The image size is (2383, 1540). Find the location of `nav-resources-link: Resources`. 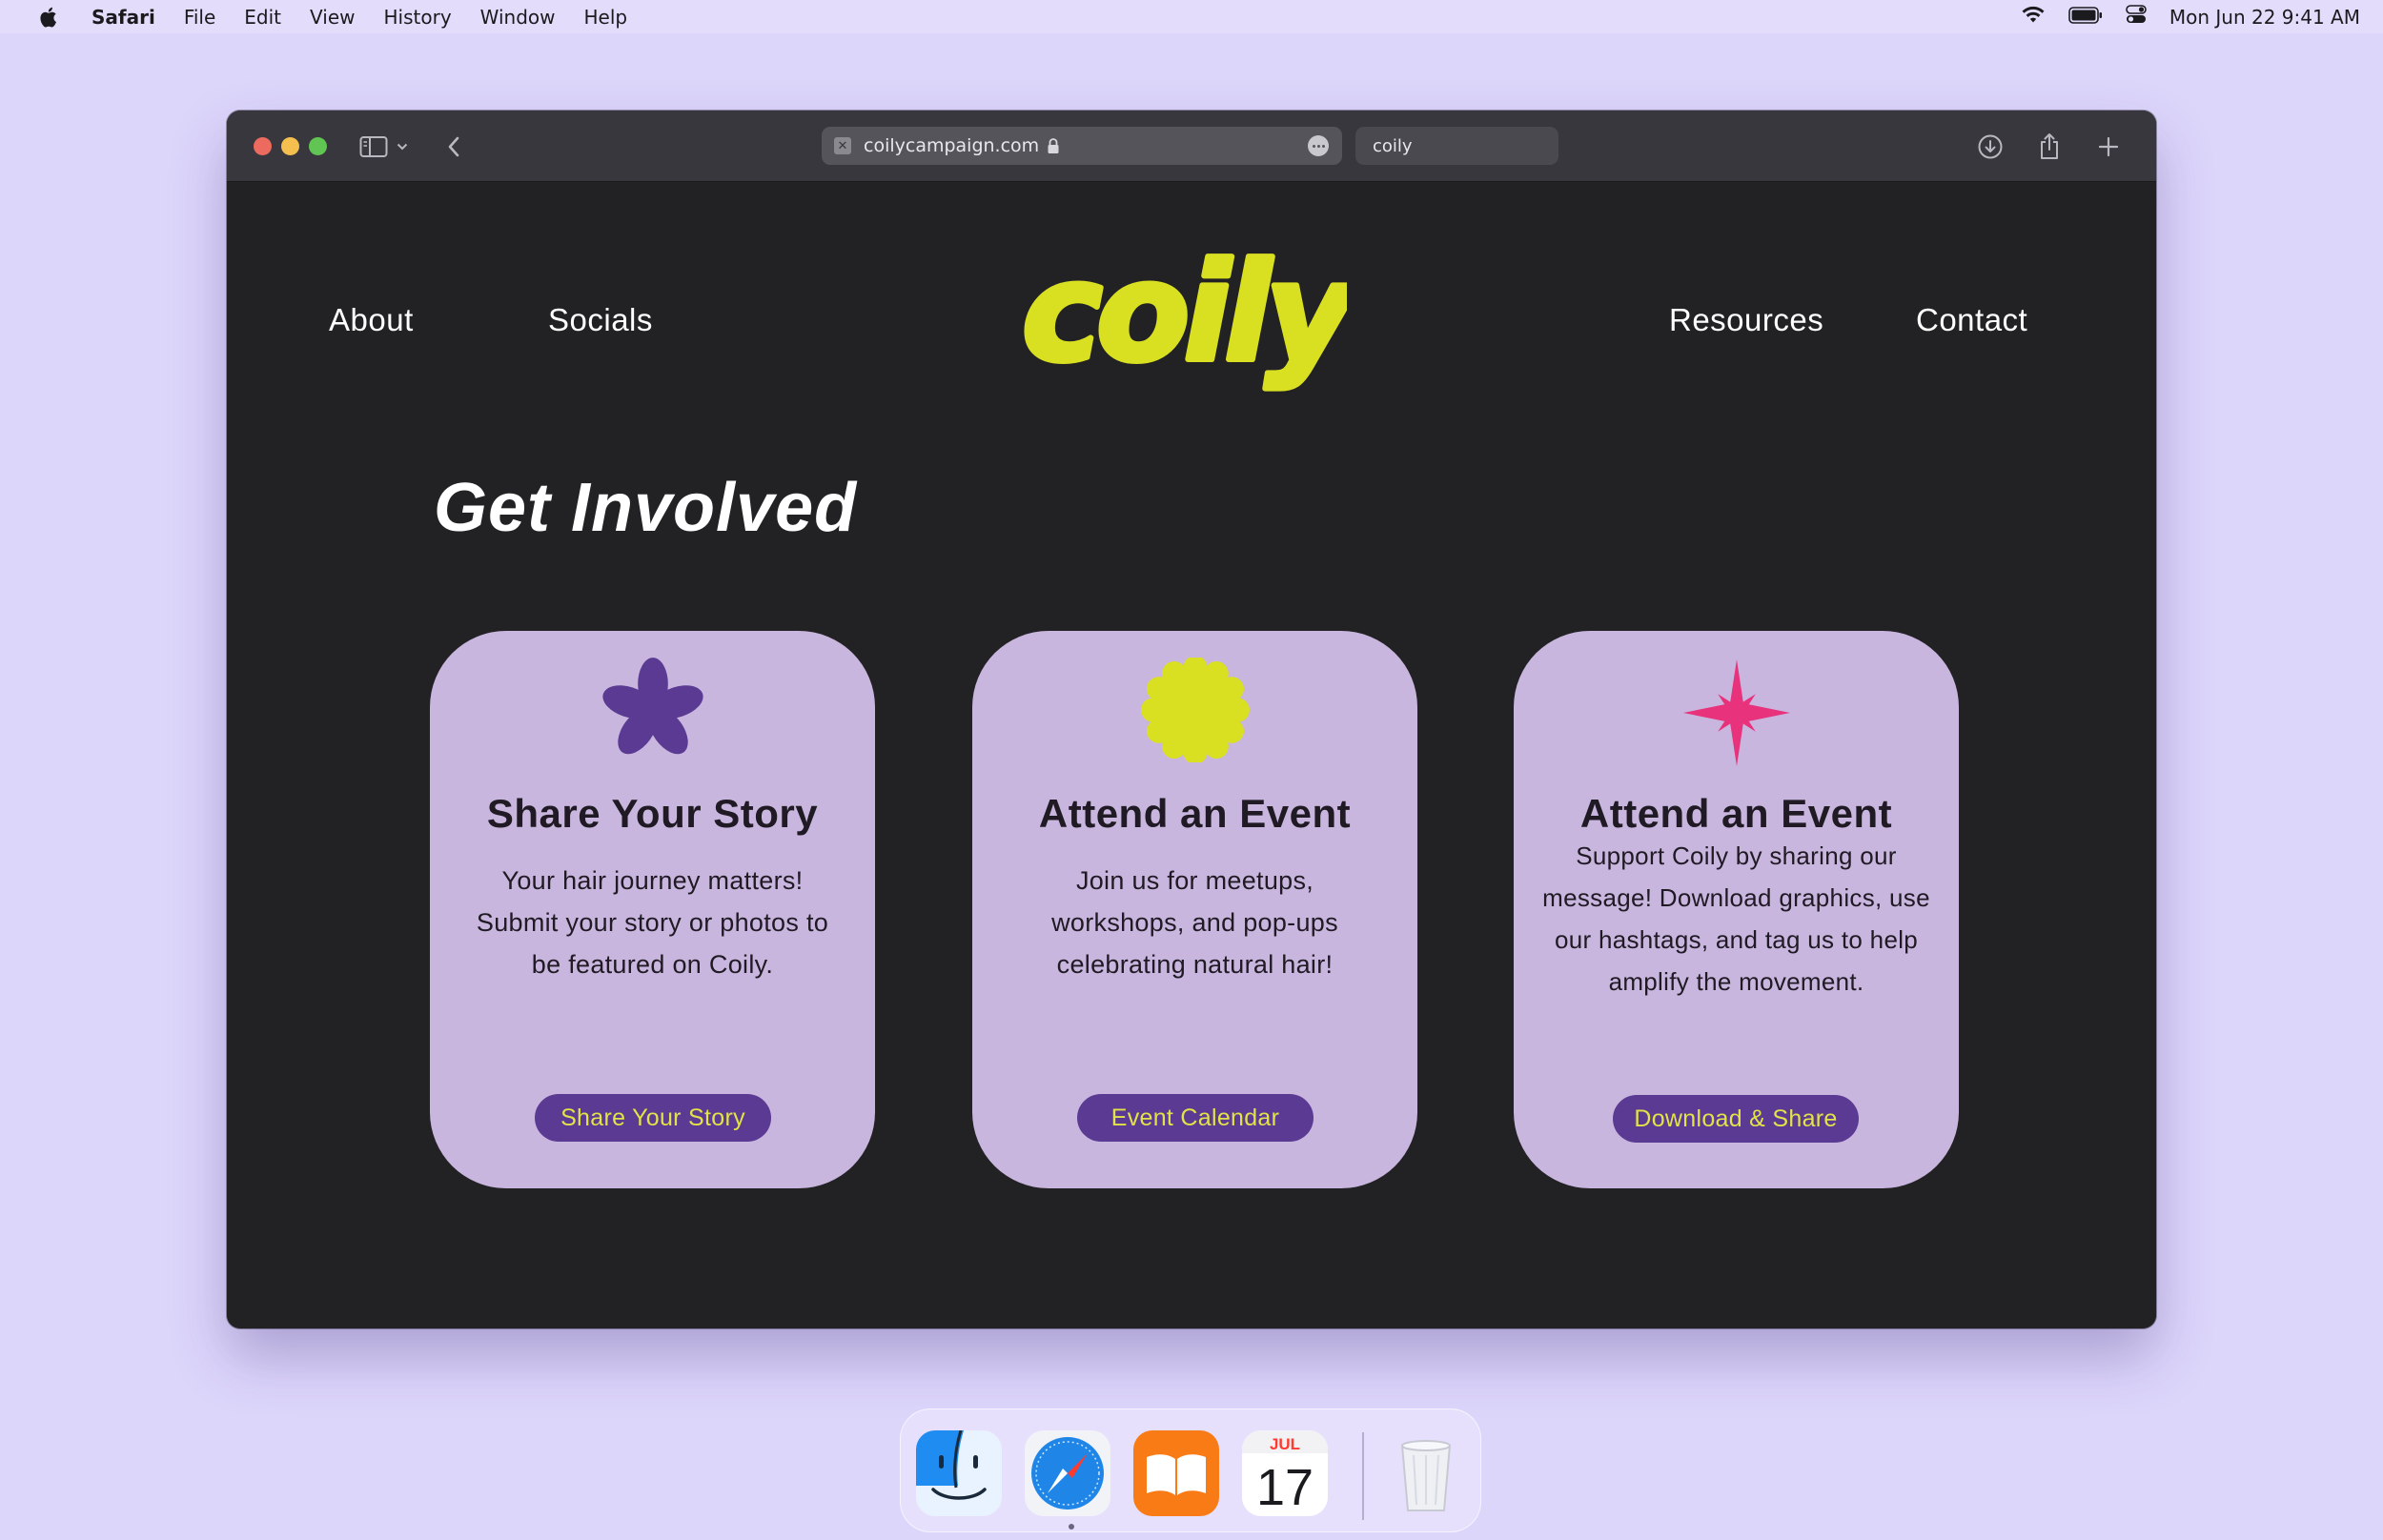

nav-resources-link: Resources is located at coordinates (1746, 320).